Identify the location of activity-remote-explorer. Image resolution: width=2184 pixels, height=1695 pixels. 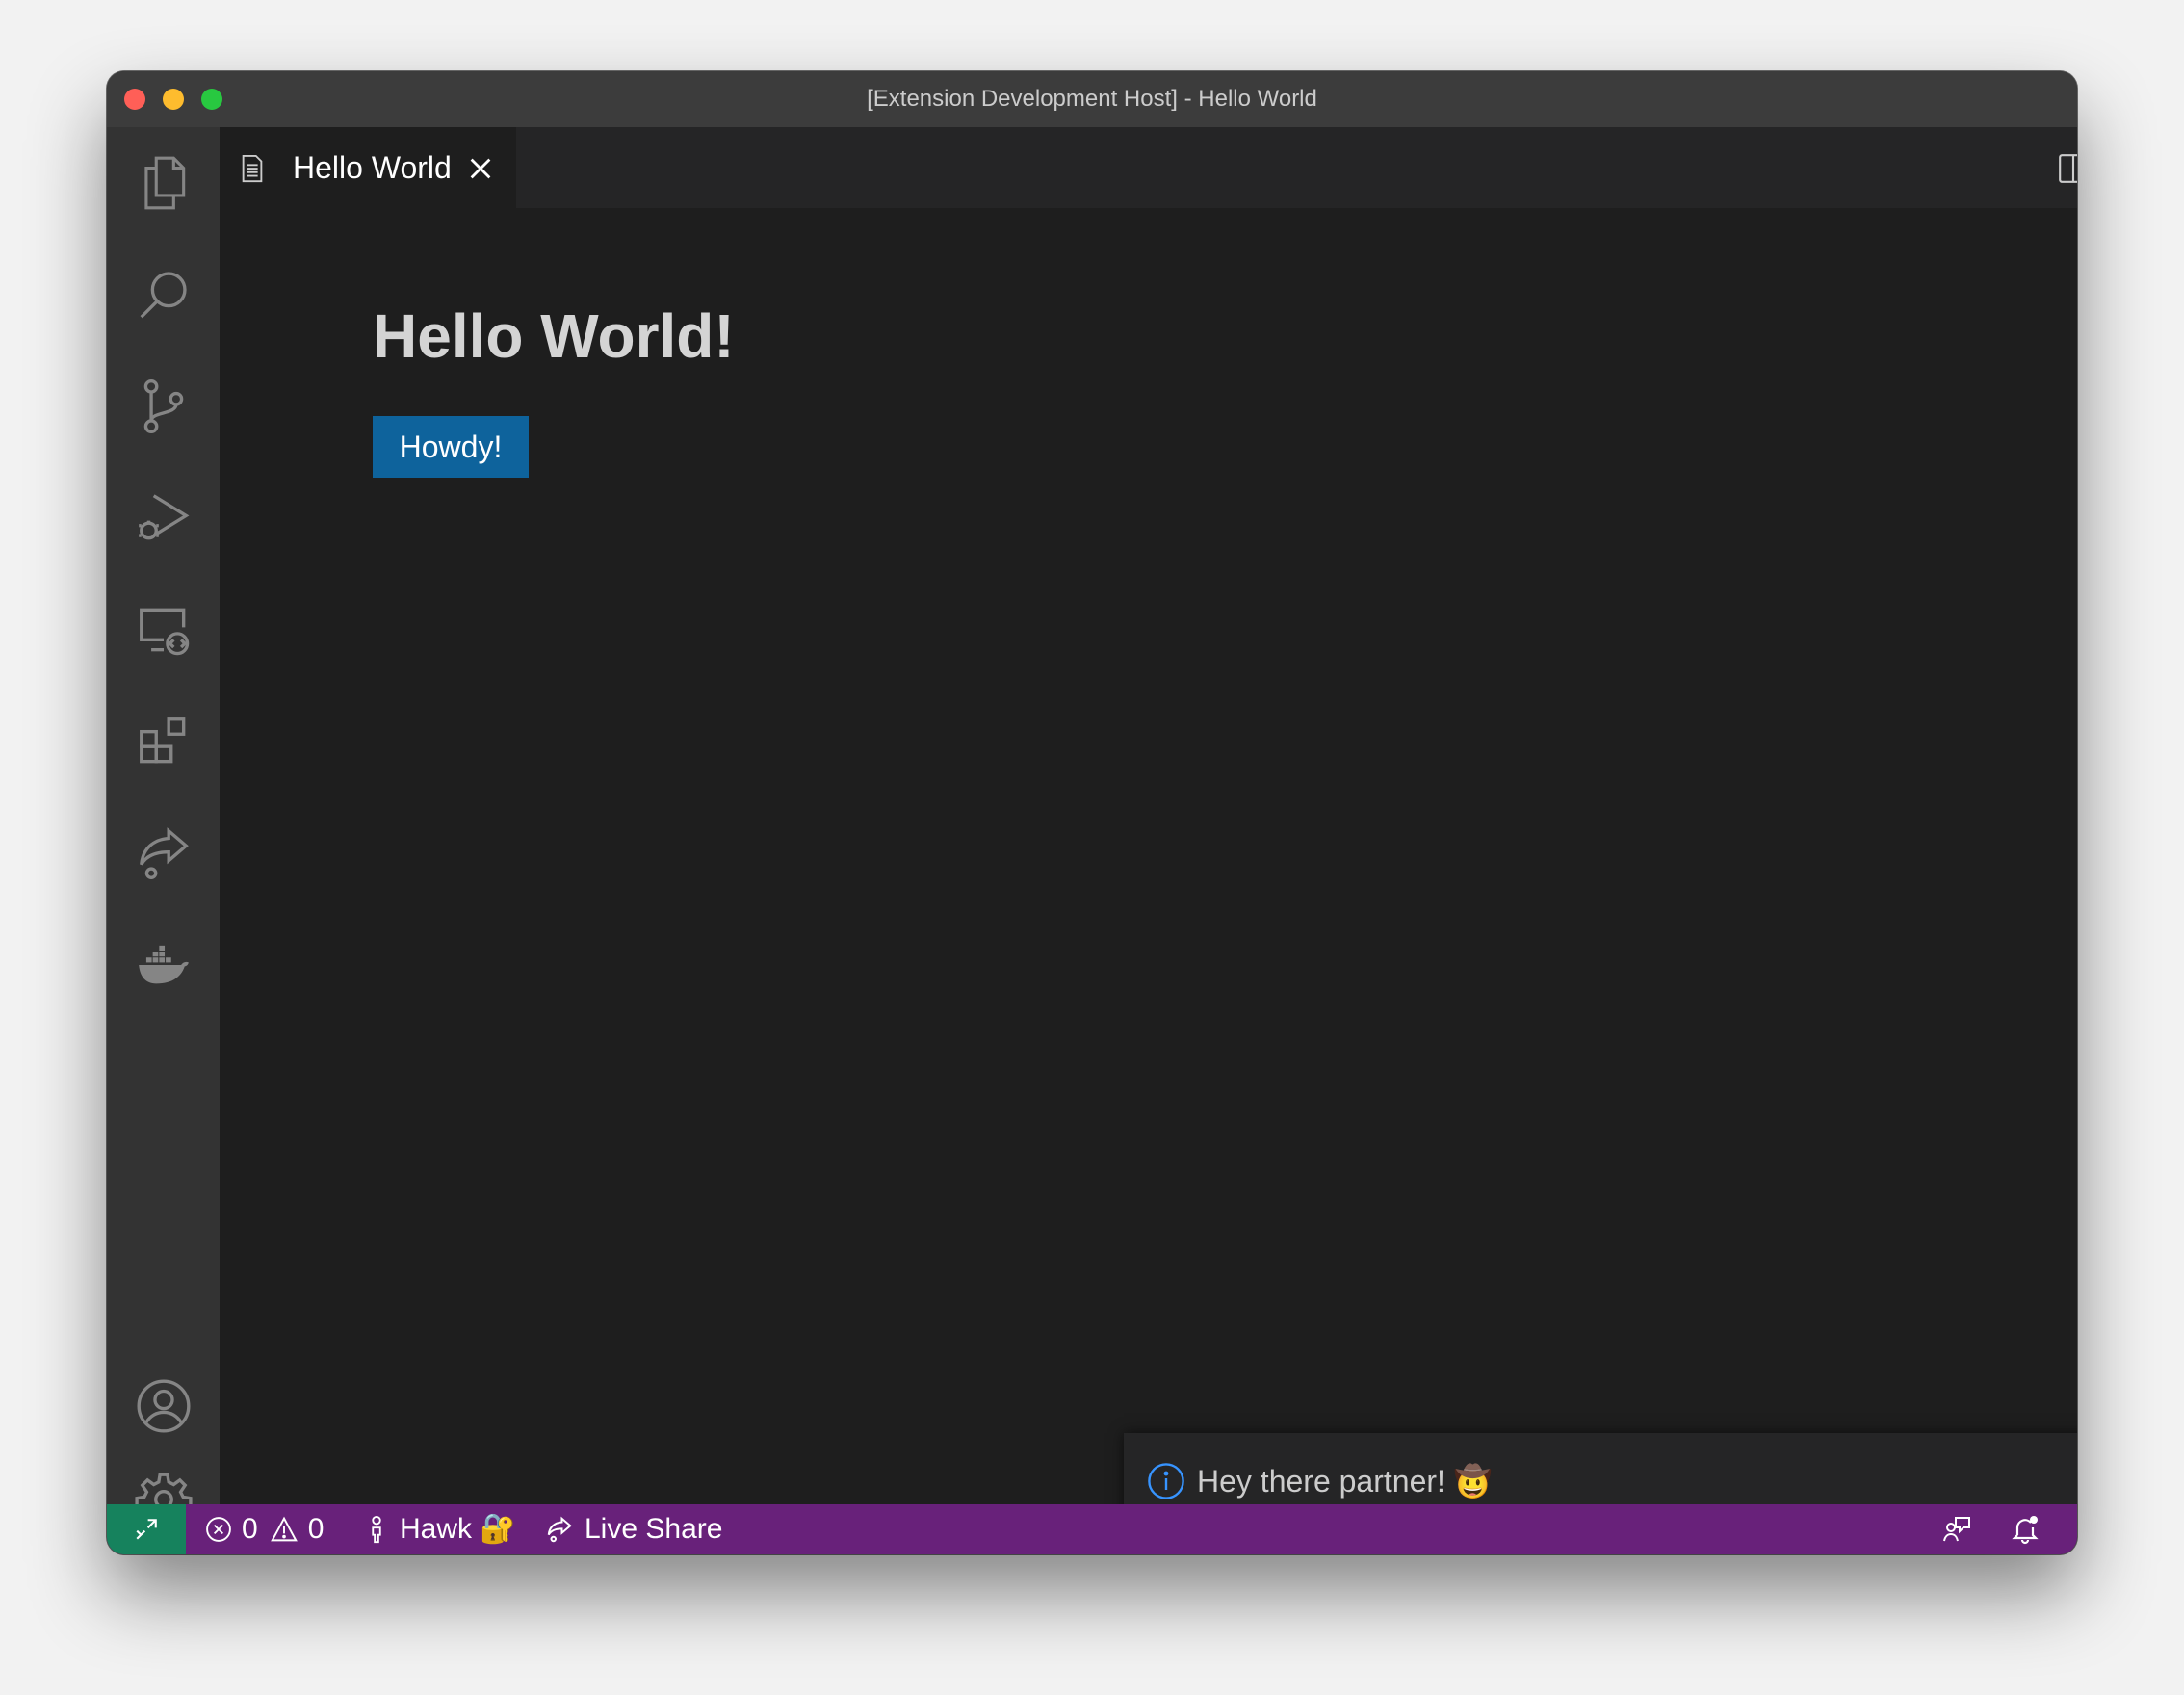
(163, 630).